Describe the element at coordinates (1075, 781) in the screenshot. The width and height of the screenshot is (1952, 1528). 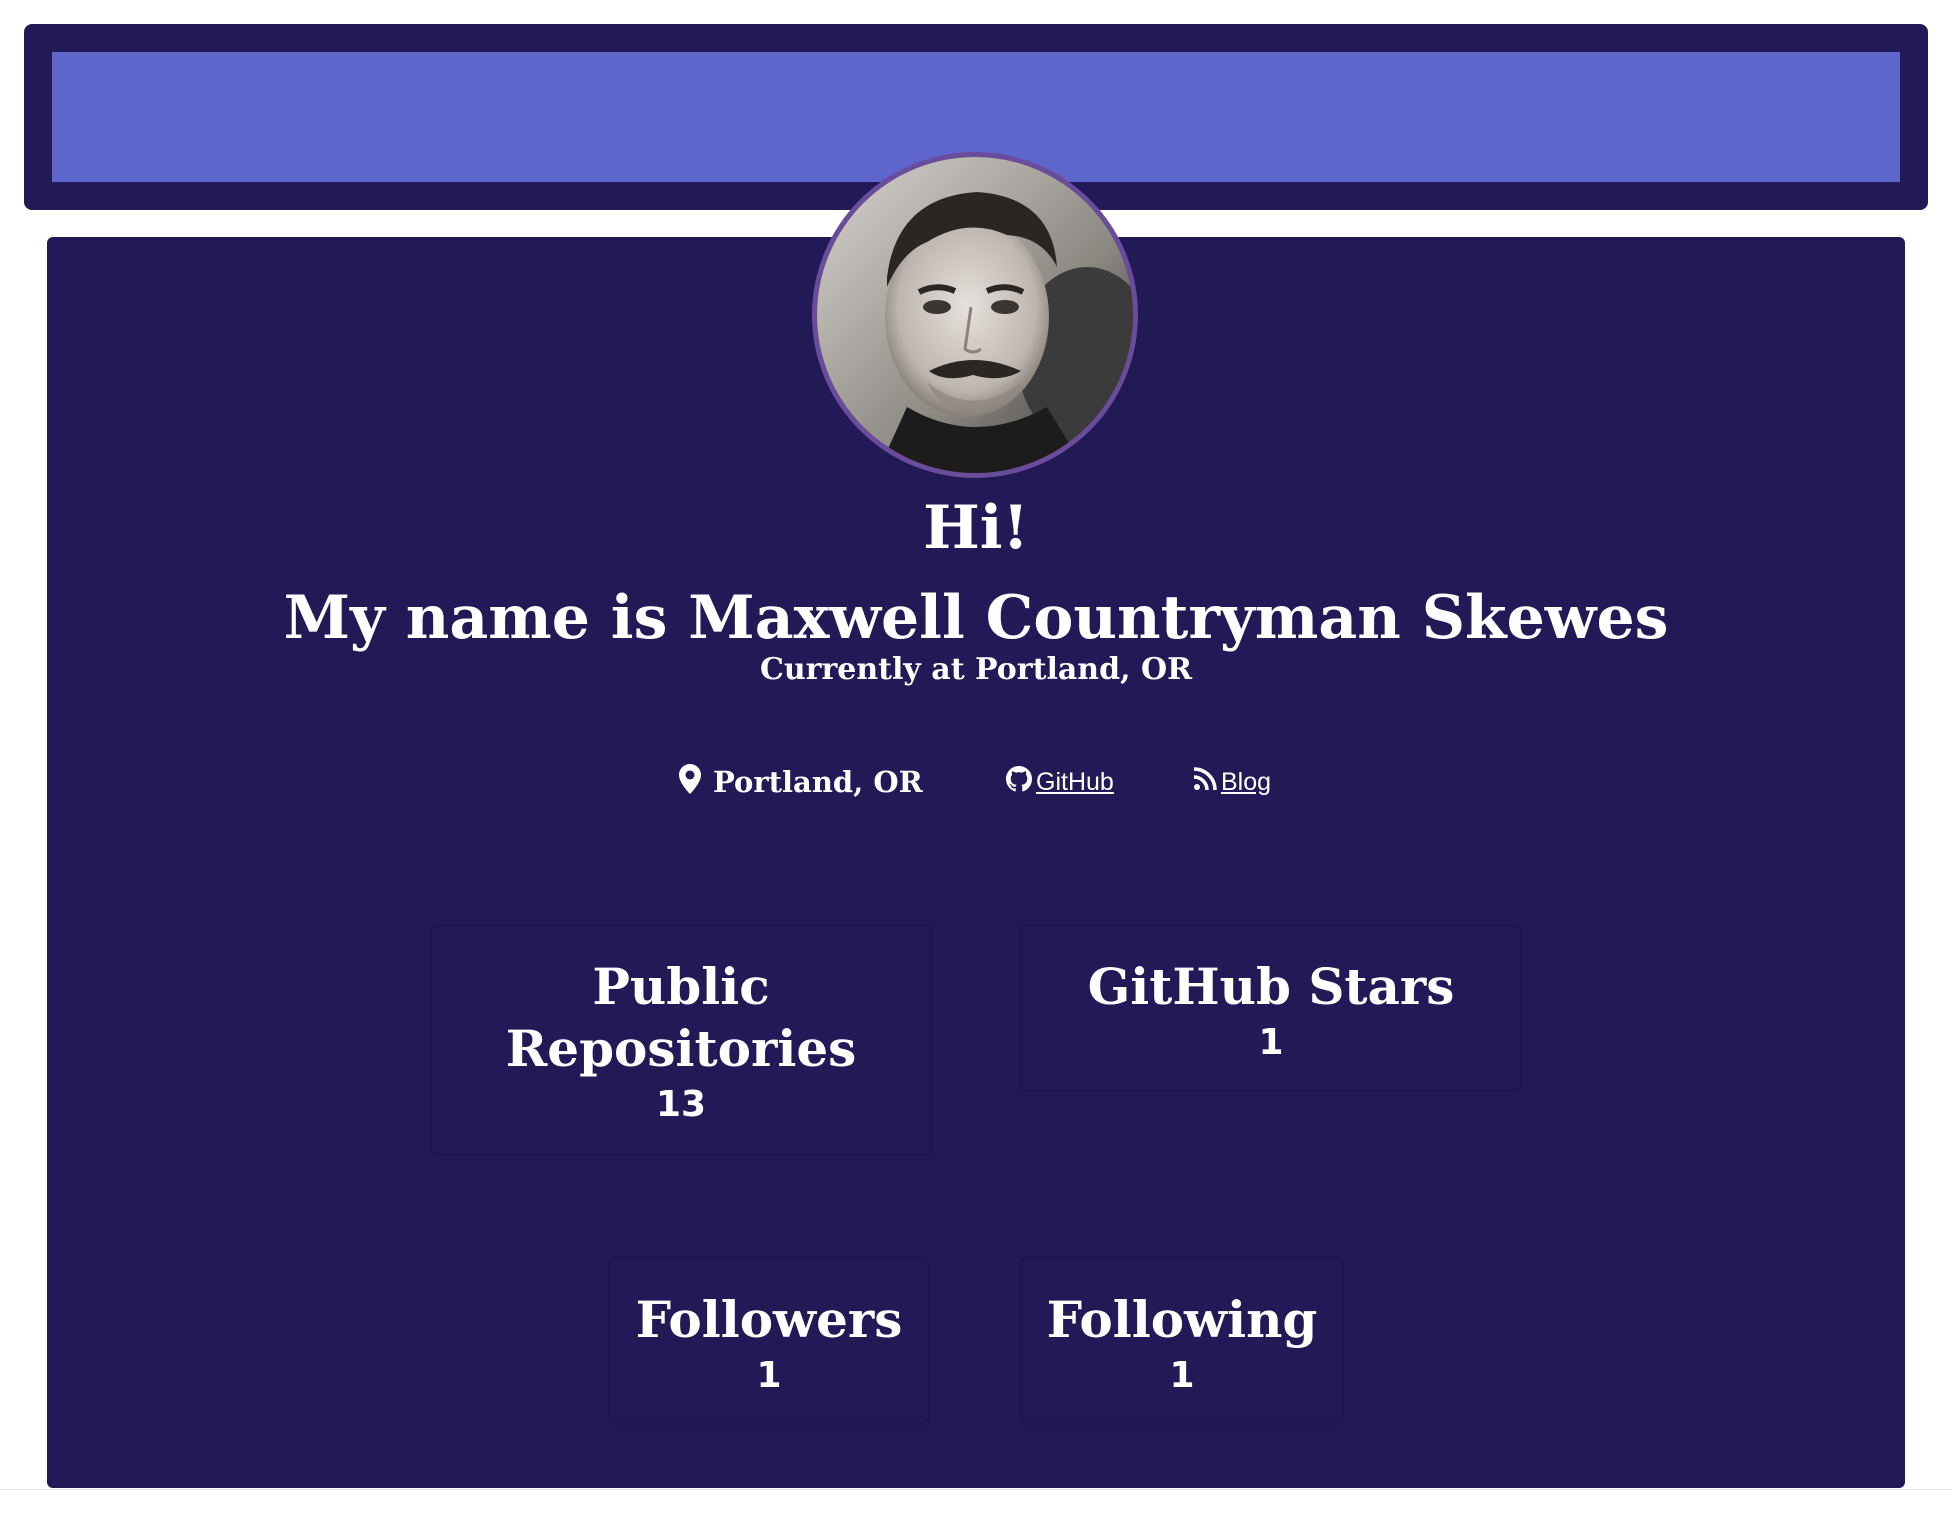
I see `github-link-label: GitHub` at that location.